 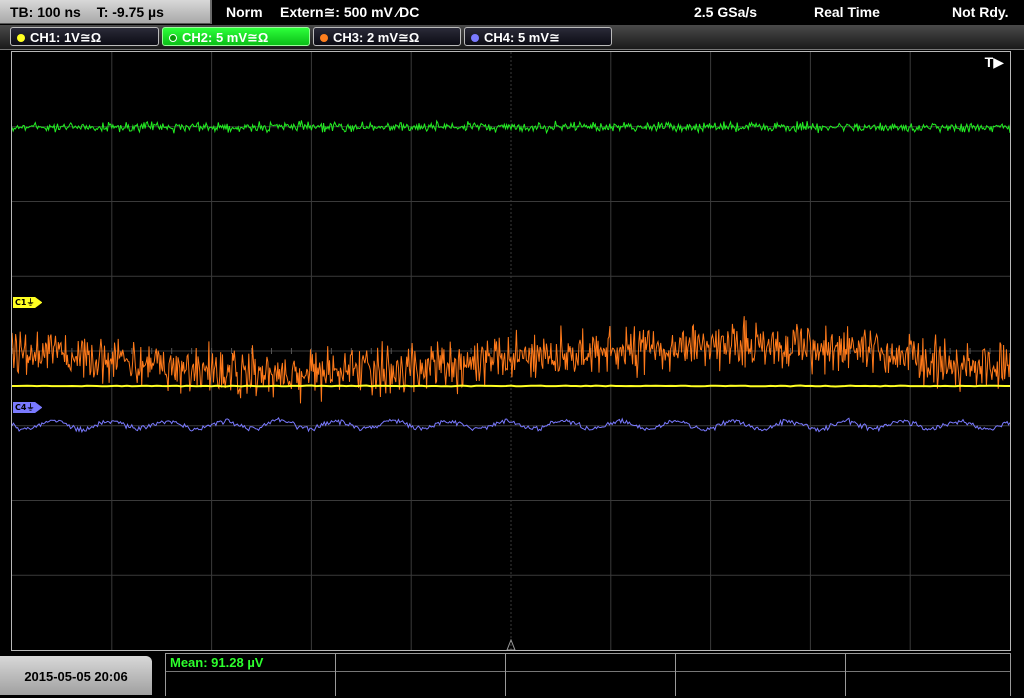 I want to click on acquisition-state: Not Rdy., so click(x=980, y=12).